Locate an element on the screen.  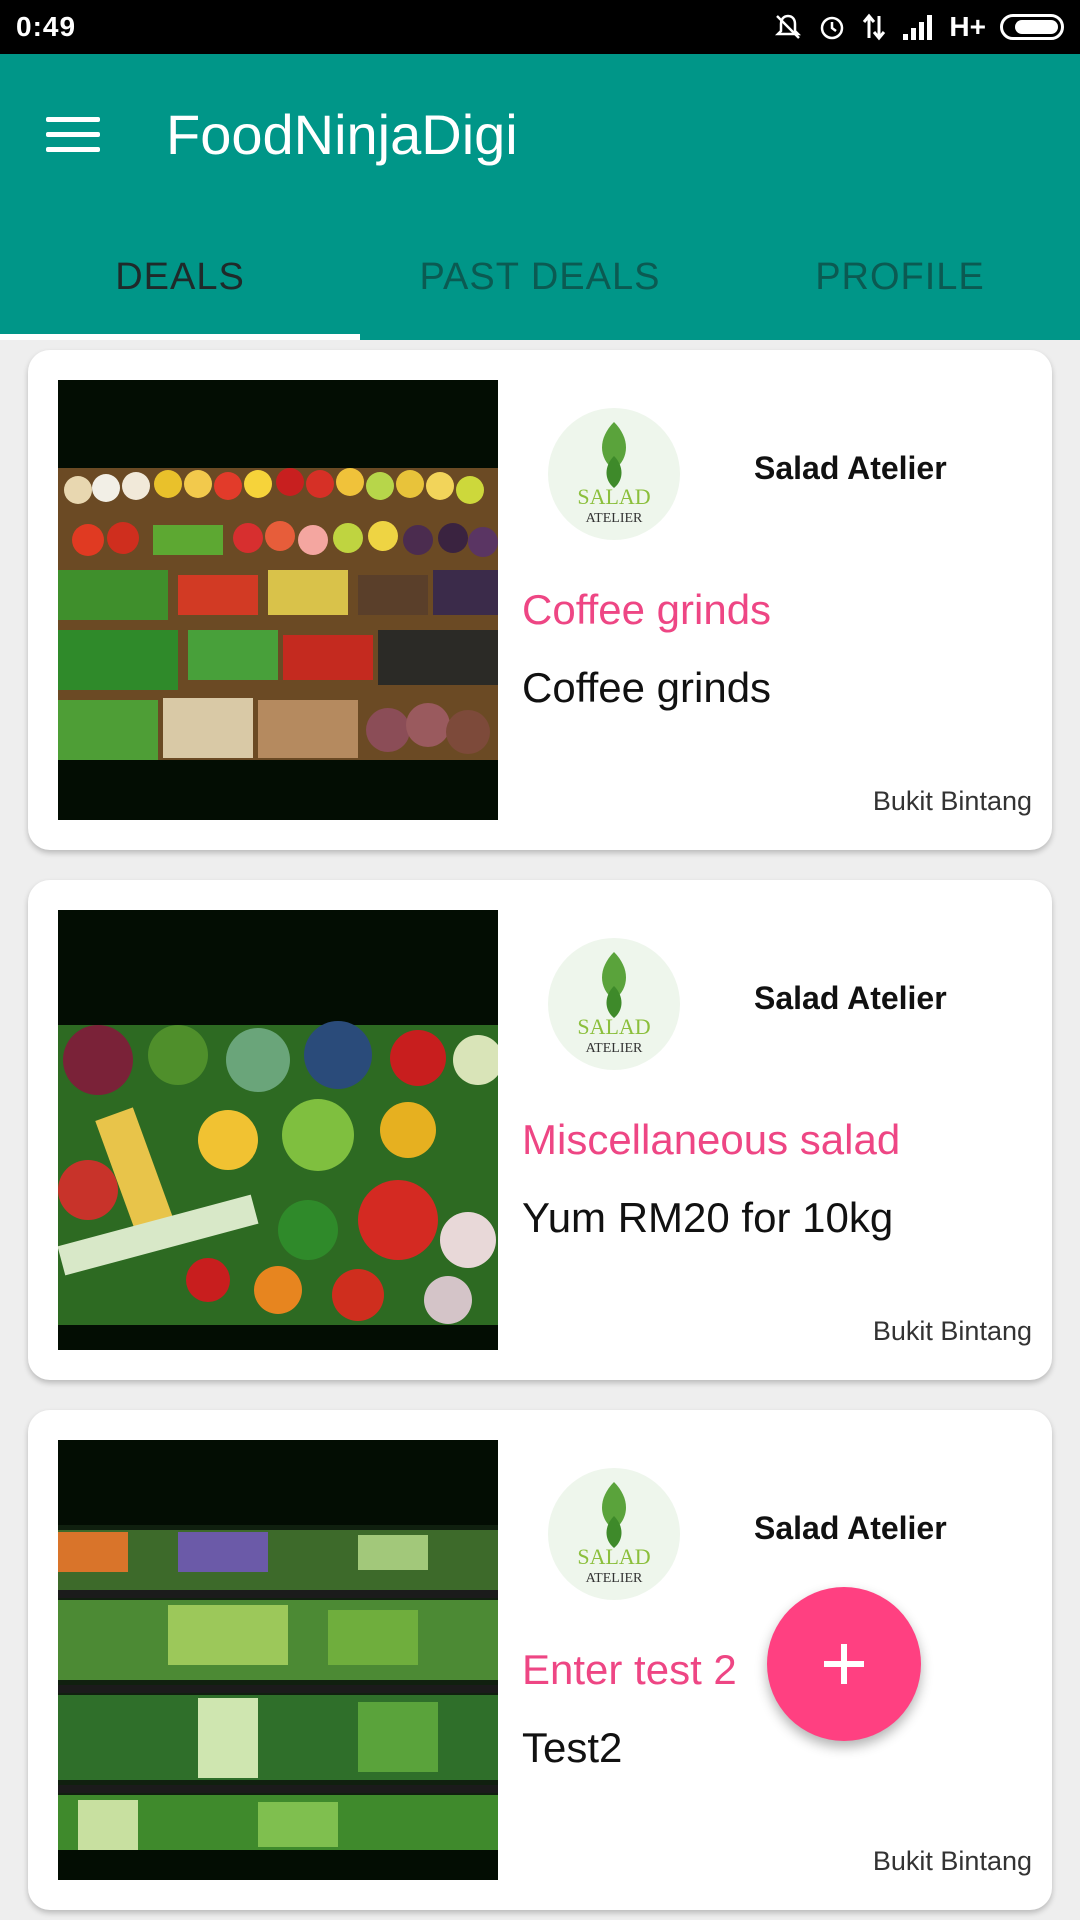
deal-title: Coffee grinds is located at coordinates (647, 609).